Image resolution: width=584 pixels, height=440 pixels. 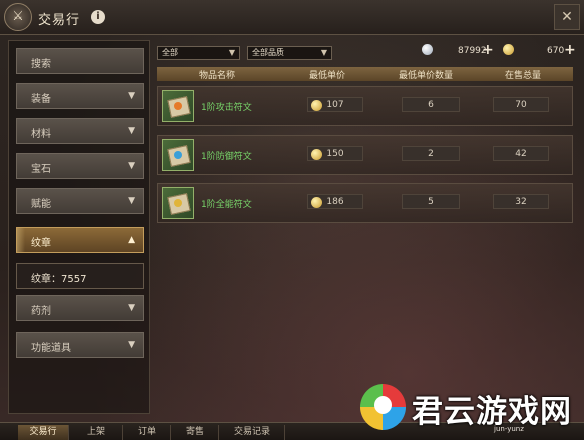 What do you see at coordinates (289, 53) in the screenshot?
I see `quality-dropdown: 全部品质 ▼` at bounding box center [289, 53].